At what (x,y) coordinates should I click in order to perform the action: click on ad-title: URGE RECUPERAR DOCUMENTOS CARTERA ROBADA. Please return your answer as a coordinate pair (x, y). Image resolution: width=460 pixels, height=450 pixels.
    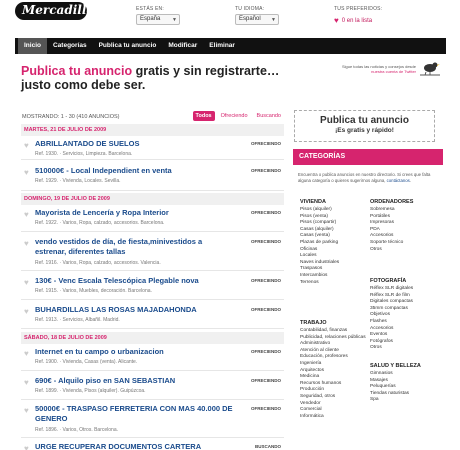
    Looking at the image, I should click on (135, 446).